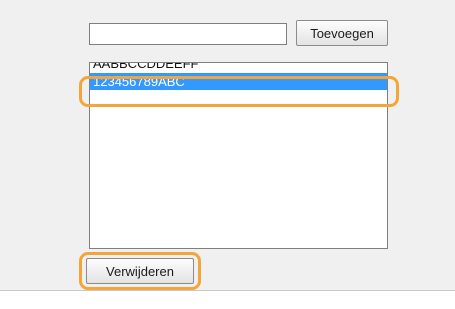 The image size is (455, 309). What do you see at coordinates (342, 33) in the screenshot?
I see `add-button: Toevoegen` at bounding box center [342, 33].